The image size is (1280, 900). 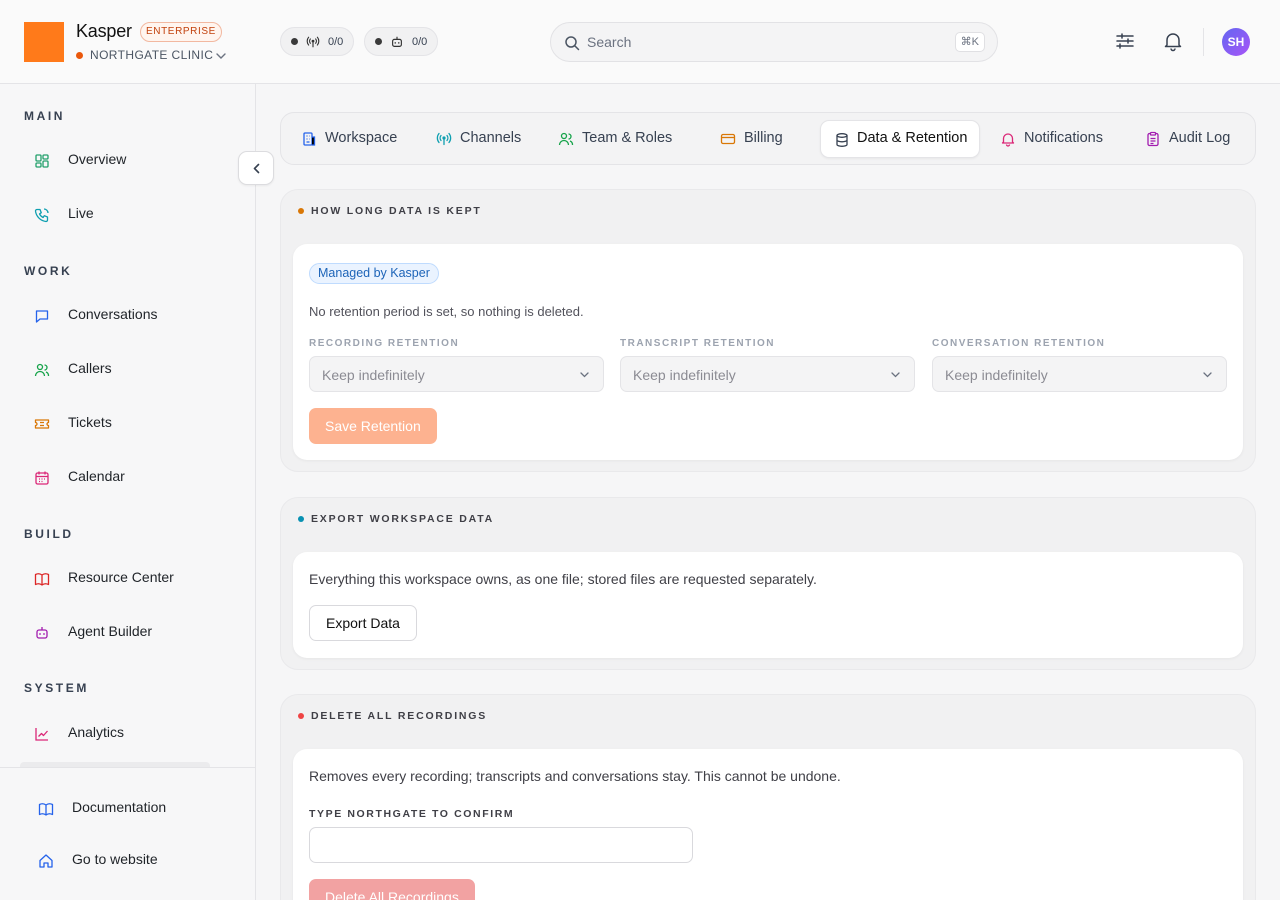 What do you see at coordinates (572, 43) in the screenshot?
I see `search-icon` at bounding box center [572, 43].